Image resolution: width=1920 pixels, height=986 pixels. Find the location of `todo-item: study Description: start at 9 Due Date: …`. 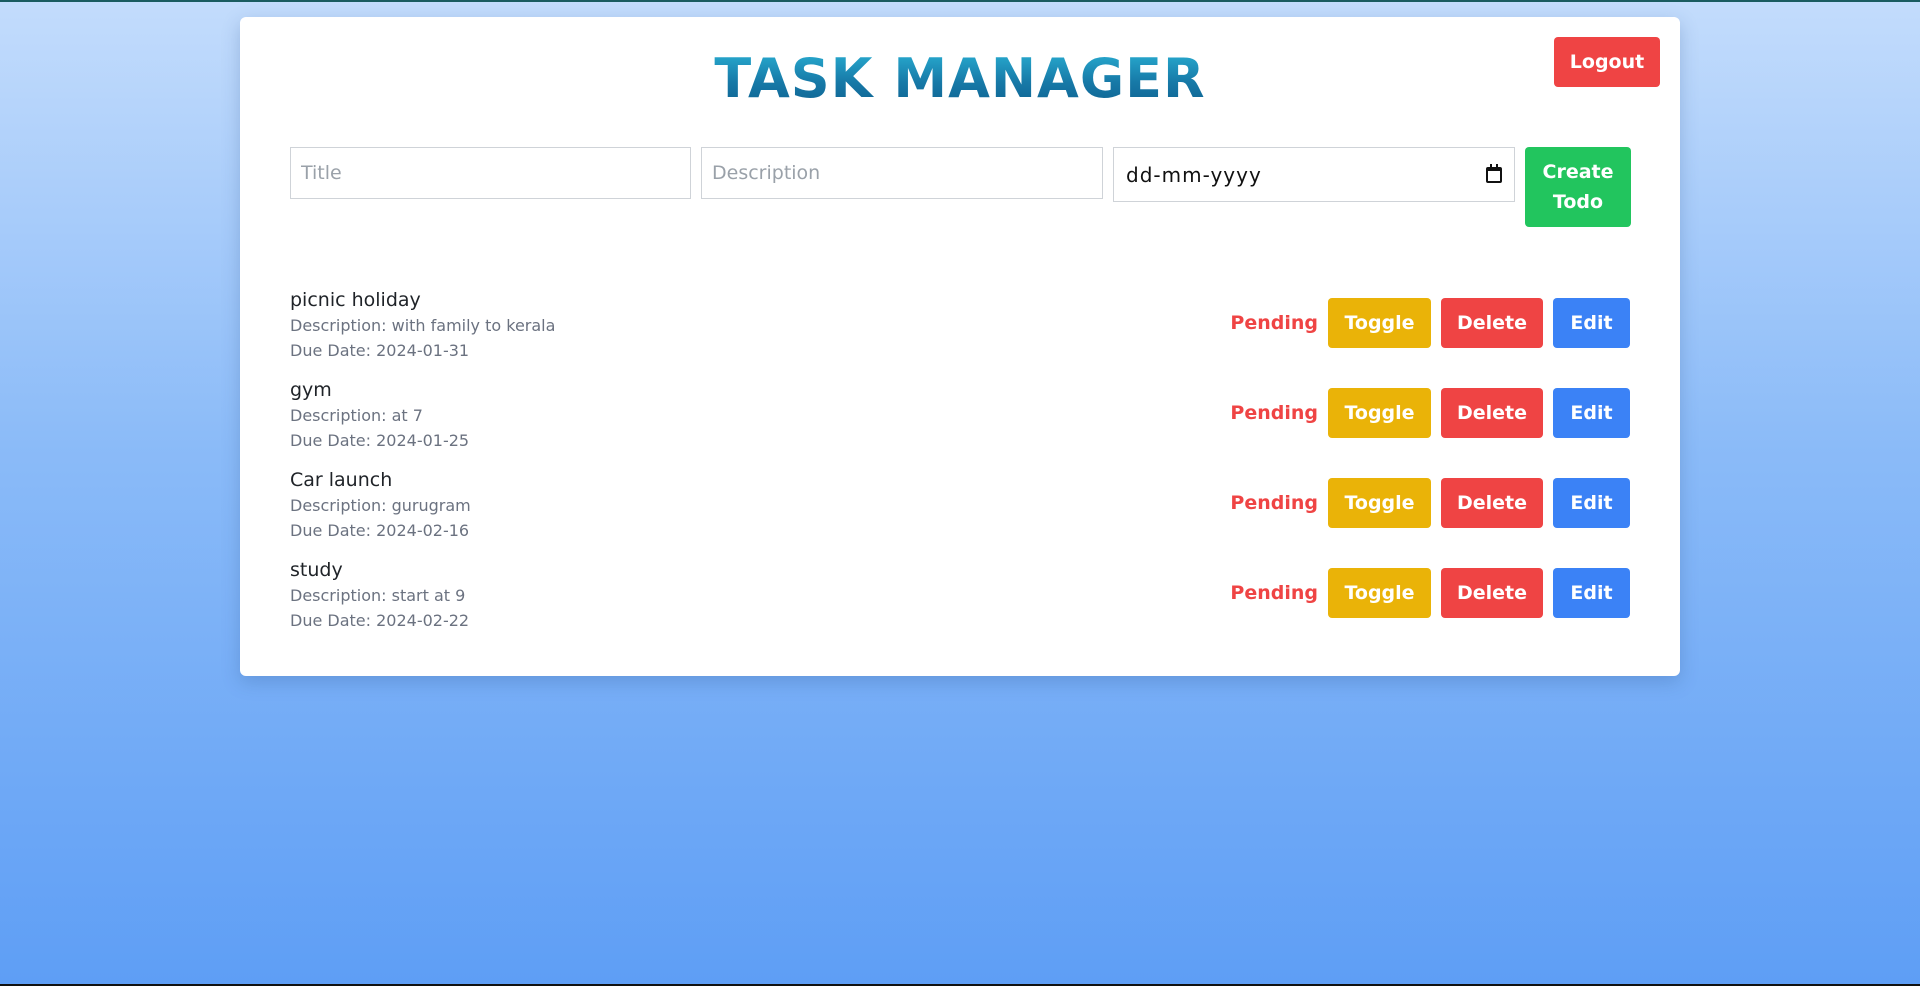

todo-item: study Description: start at 9 Due Date: … is located at coordinates (960, 602).